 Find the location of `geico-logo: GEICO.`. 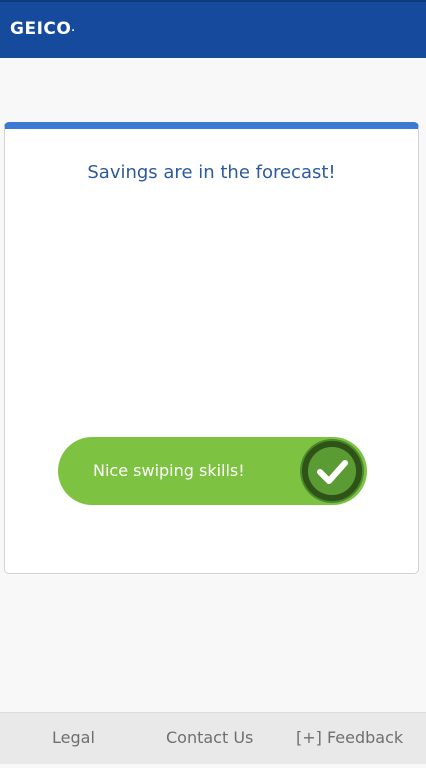

geico-logo: GEICO. is located at coordinates (42, 29).